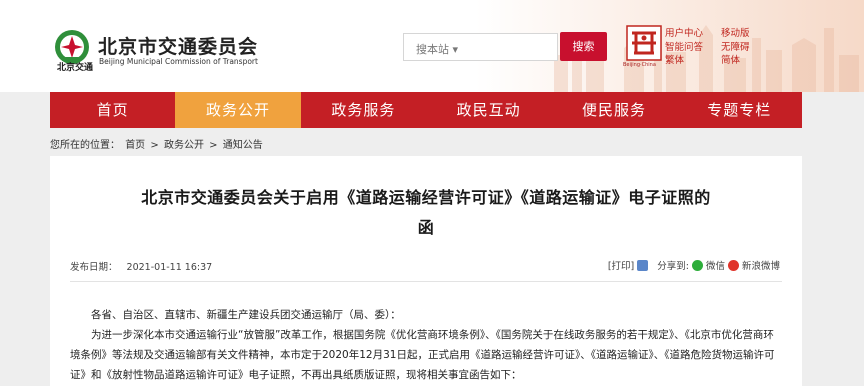 This screenshot has height=386, width=864. What do you see at coordinates (480, 47) in the screenshot?
I see `search-input: 搜本站 ▾` at bounding box center [480, 47].